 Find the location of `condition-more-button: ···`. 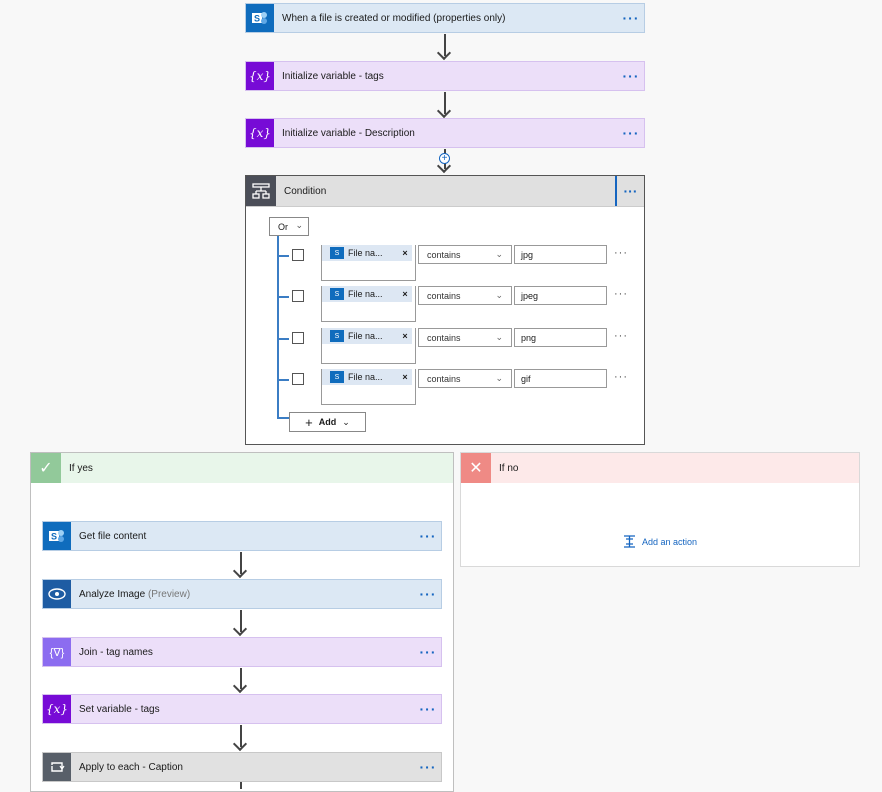

condition-more-button: ··· is located at coordinates (629, 191).